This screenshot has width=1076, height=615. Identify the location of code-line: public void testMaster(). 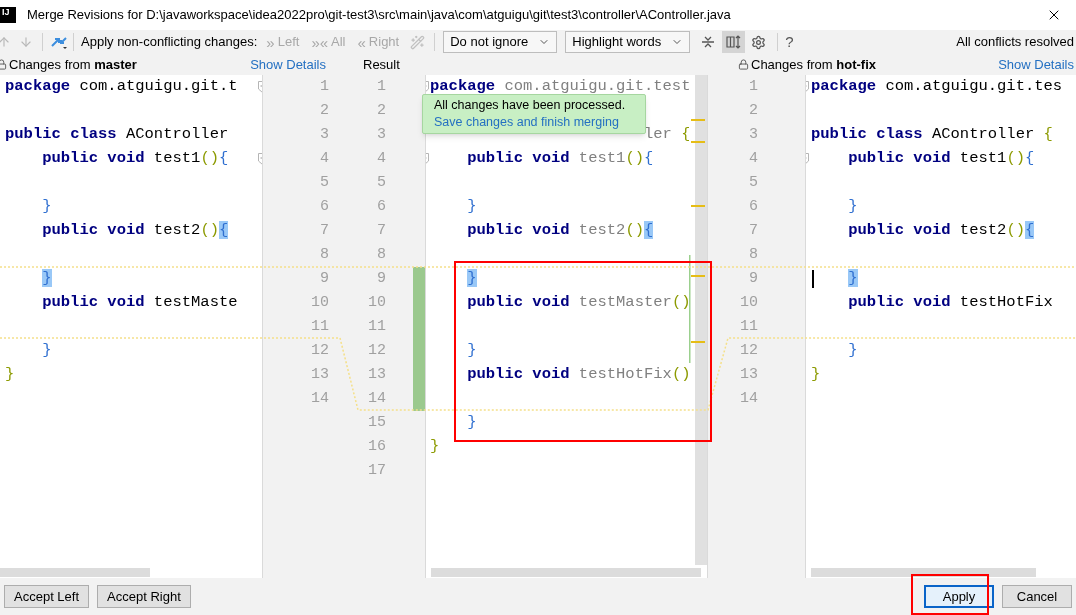
(578, 303).